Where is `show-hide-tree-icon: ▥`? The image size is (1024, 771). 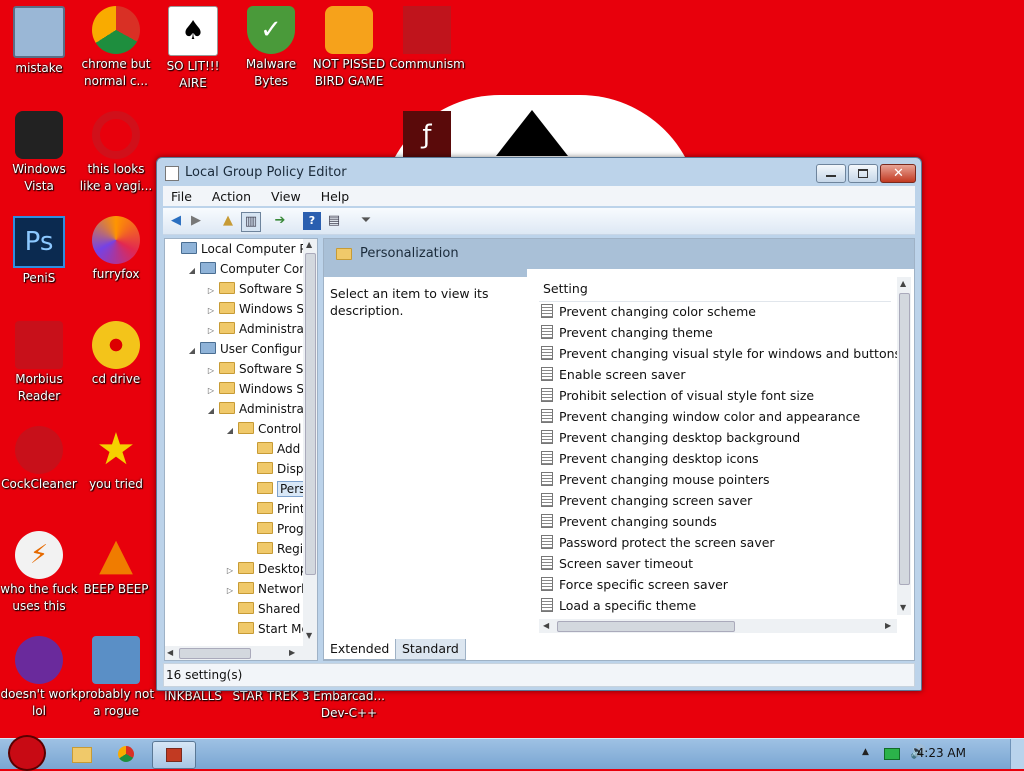 show-hide-tree-icon: ▥ is located at coordinates (251, 222).